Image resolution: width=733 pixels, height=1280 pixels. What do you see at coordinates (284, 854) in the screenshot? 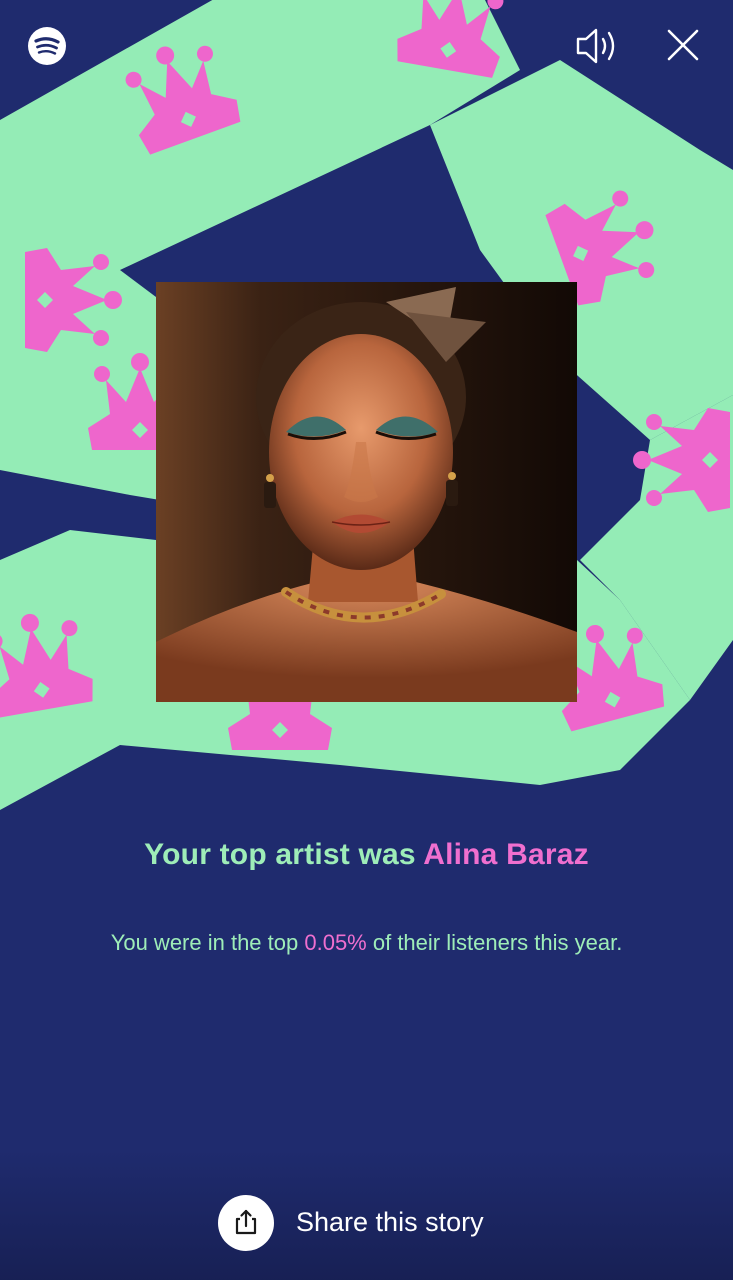
I see `headline-prefix: Your top artist was` at bounding box center [284, 854].